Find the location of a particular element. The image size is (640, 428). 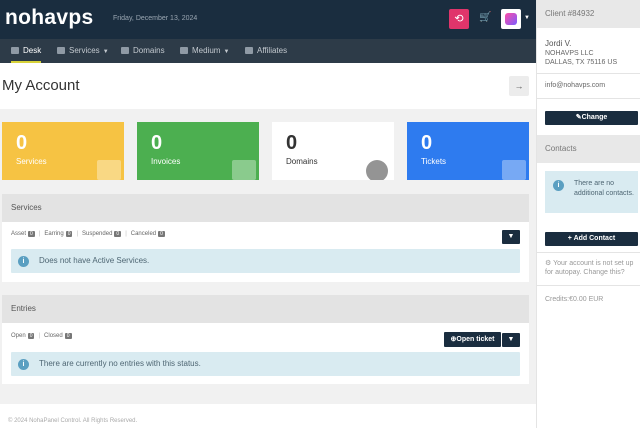

filter-suspended: Suspended 0 is located at coordinates (102, 234).